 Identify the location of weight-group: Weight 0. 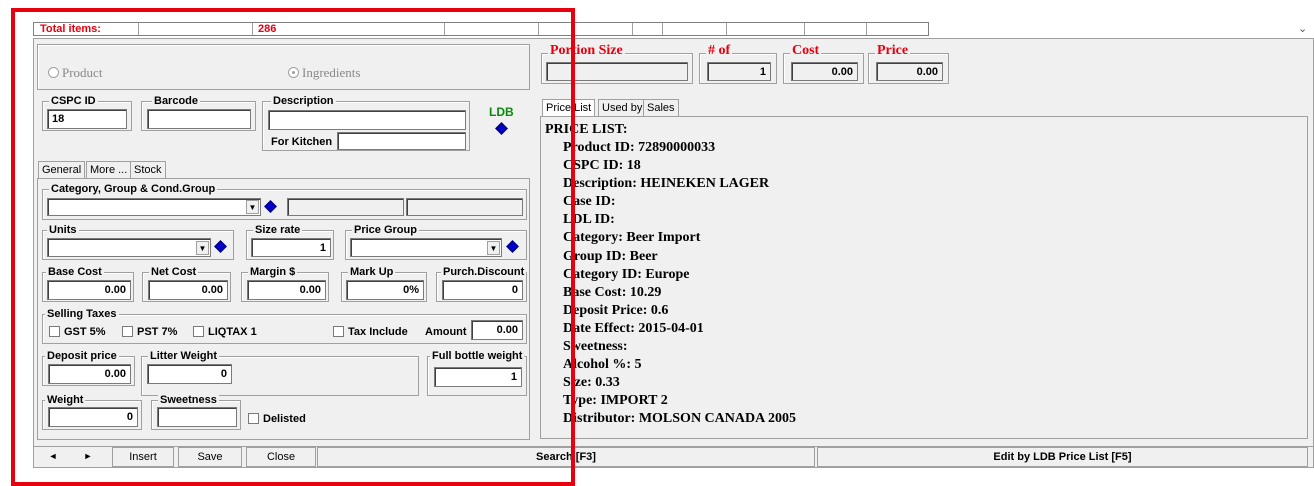
(92, 412).